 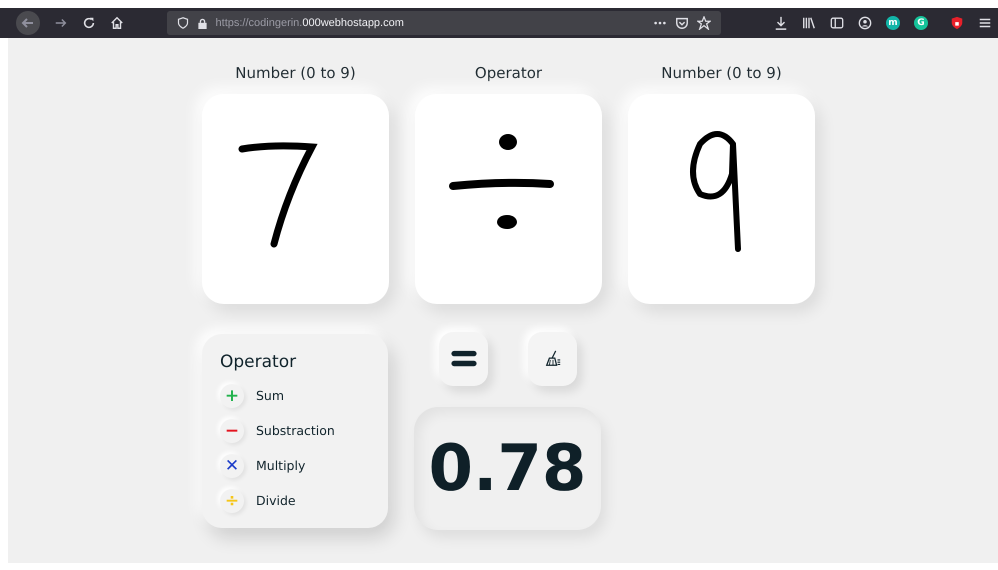 What do you see at coordinates (921, 23) in the screenshot?
I see `extension-icon: G` at bounding box center [921, 23].